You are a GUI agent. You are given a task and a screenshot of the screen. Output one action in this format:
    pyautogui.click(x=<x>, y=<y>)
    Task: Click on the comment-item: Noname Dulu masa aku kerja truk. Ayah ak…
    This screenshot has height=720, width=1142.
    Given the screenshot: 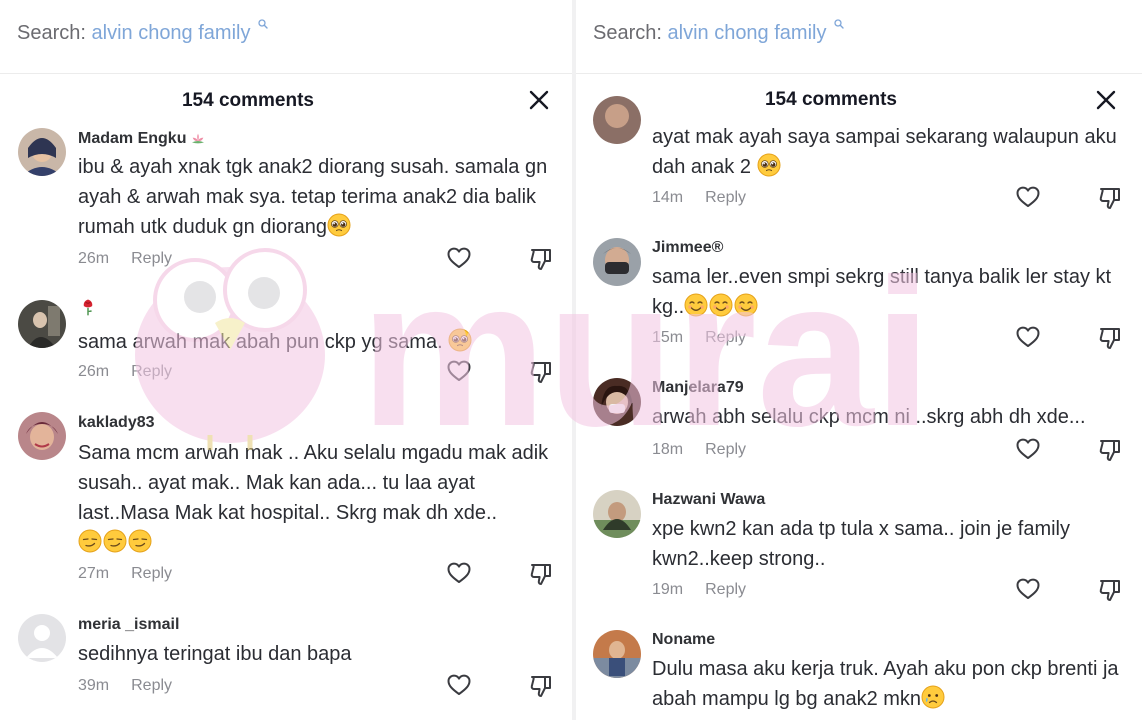 What is the action you would take?
    pyautogui.click(x=859, y=674)
    